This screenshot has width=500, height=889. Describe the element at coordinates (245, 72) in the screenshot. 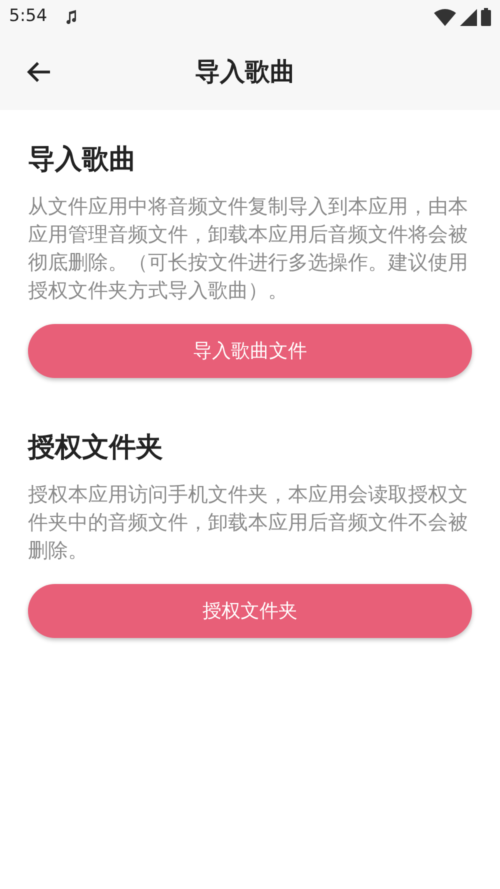

I see `page-title: 导入歌曲` at that location.